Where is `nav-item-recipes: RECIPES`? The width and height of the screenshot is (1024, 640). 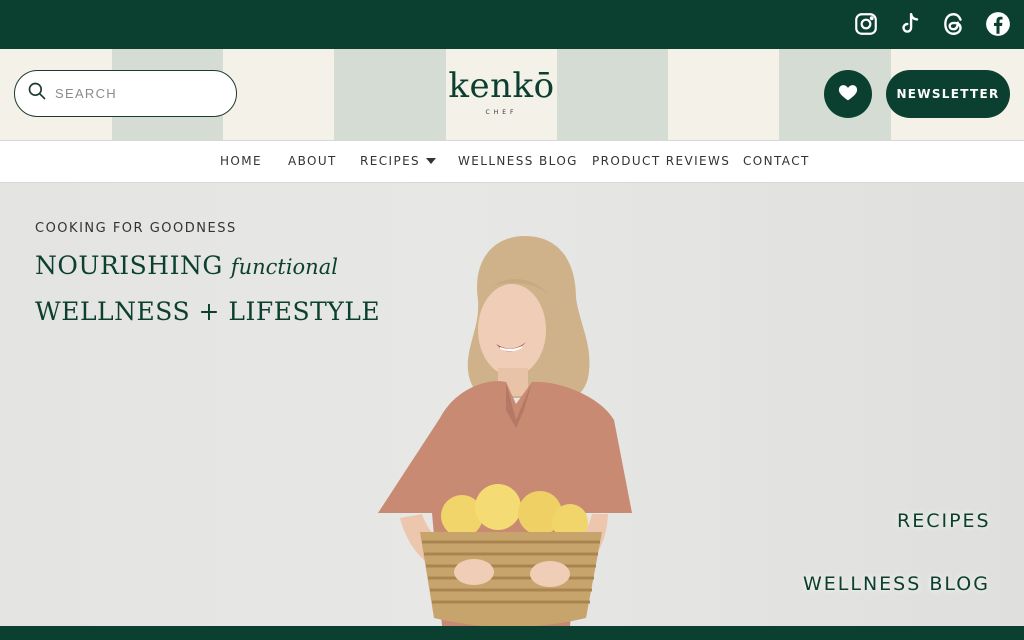 nav-item-recipes: RECIPES is located at coordinates (398, 161).